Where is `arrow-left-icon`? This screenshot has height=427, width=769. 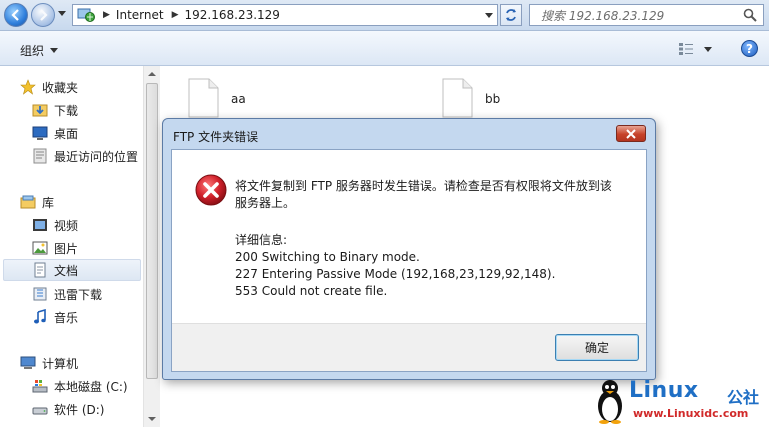 arrow-left-icon is located at coordinates (15, 15).